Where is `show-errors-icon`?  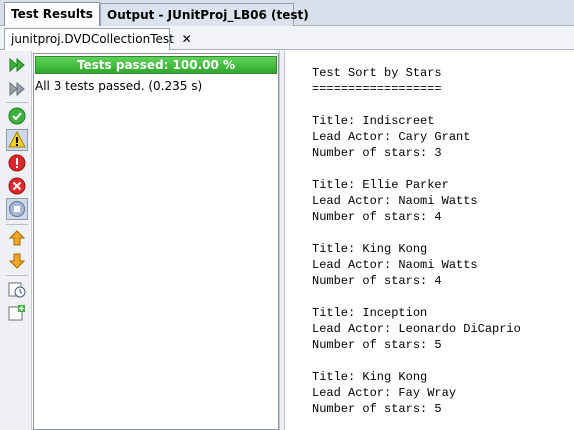
show-errors-icon is located at coordinates (17, 186).